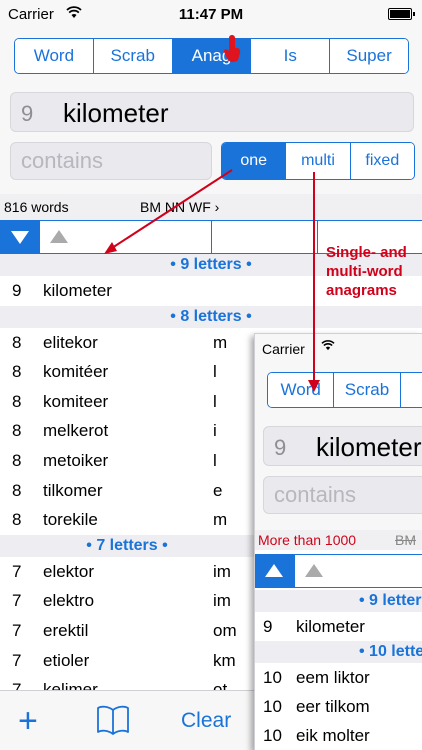 The width and height of the screenshot is (422, 750). What do you see at coordinates (381, 161) in the screenshot?
I see `mode-fixed: fixed` at bounding box center [381, 161].